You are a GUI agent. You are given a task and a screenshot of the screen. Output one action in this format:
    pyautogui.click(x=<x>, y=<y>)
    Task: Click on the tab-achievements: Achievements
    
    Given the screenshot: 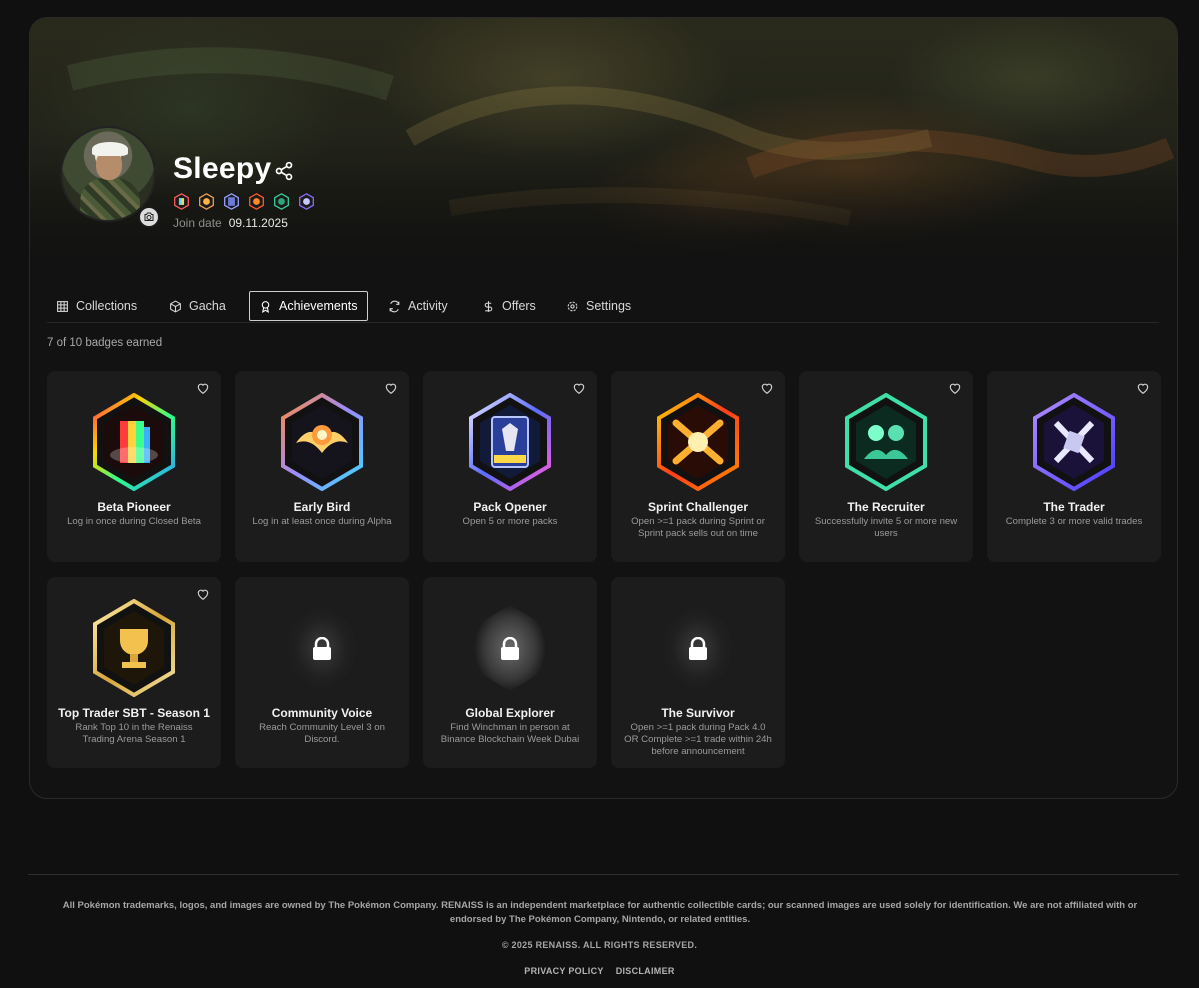 What is the action you would take?
    pyautogui.click(x=308, y=306)
    